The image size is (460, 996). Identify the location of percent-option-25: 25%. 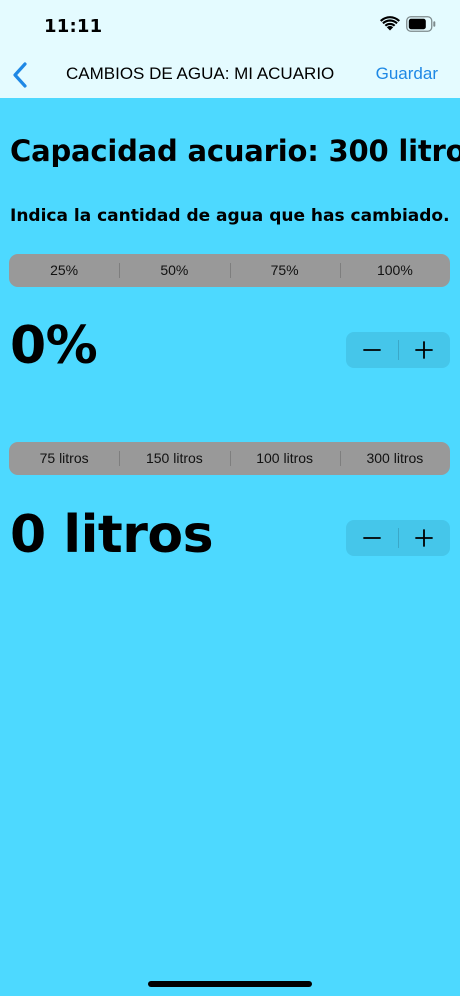
(64, 270).